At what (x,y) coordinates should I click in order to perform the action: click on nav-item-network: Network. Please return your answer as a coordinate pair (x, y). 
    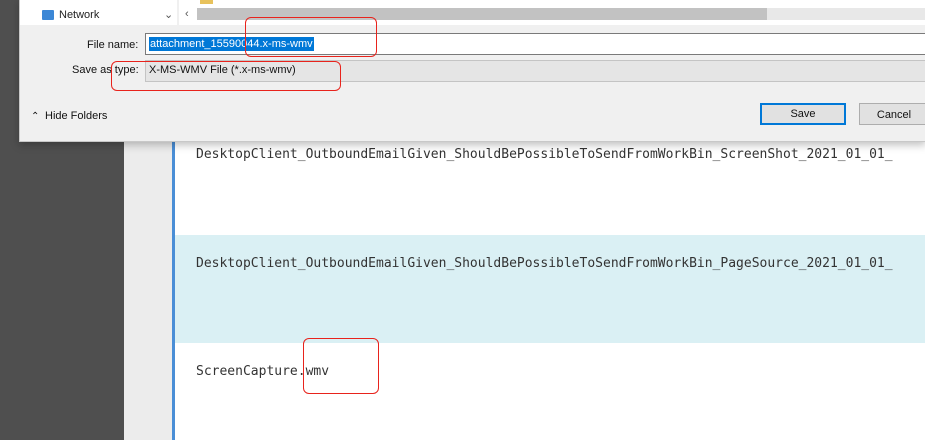
    Looking at the image, I should click on (70, 15).